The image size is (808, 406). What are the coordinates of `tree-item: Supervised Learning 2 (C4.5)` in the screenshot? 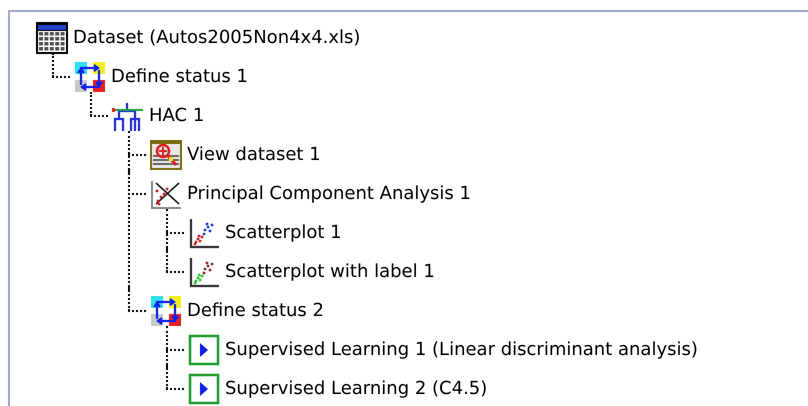 It's located at (356, 388).